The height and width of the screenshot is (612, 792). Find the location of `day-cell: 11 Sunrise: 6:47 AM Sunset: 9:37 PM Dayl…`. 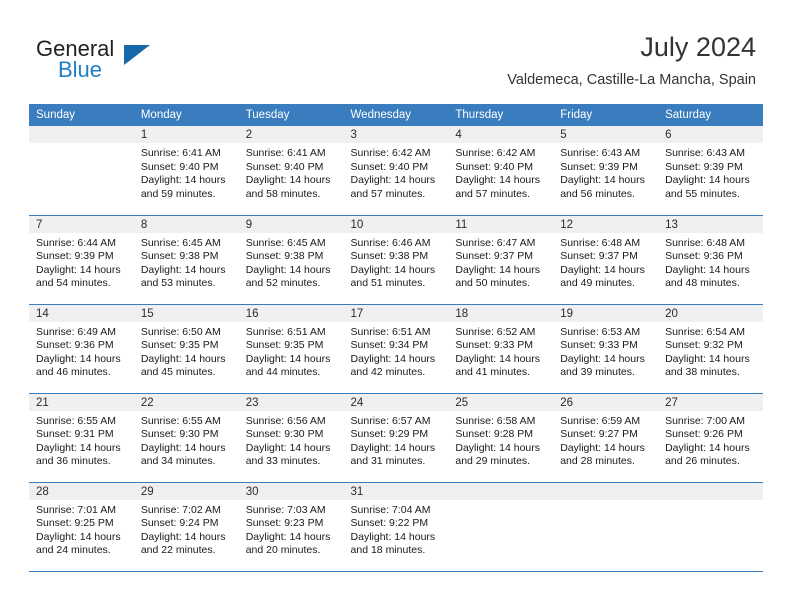

day-cell: 11 Sunrise: 6:47 AM Sunset: 9:37 PM Dayl… is located at coordinates (501, 259).